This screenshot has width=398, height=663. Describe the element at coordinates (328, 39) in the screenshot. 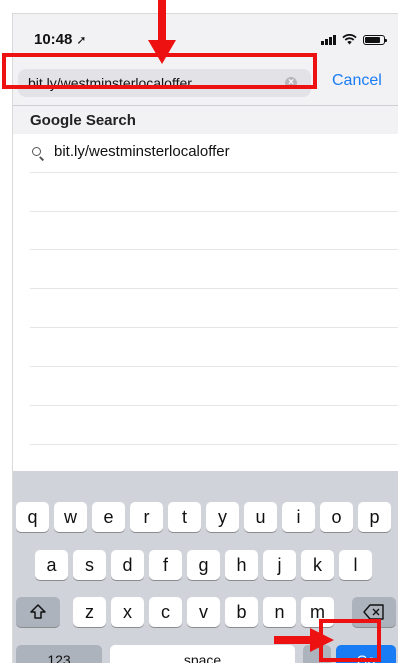

I see `cellular-signal-icon` at that location.